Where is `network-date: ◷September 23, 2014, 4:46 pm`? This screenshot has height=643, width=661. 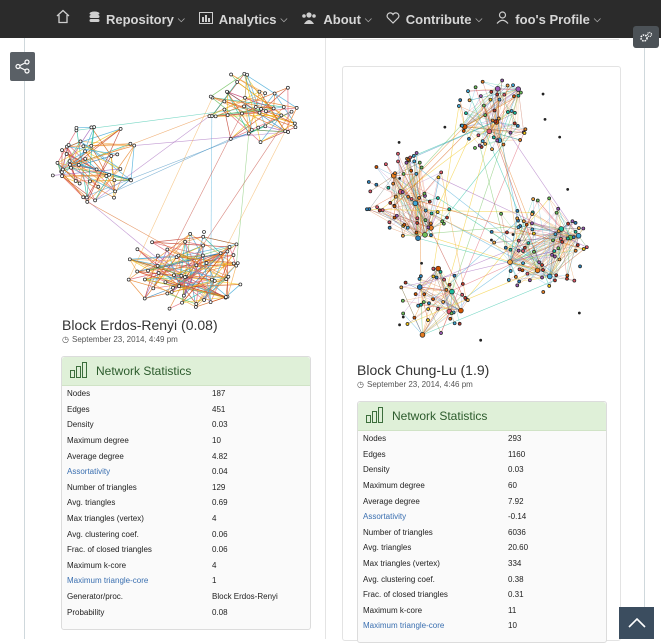
network-date: ◷September 23, 2014, 4:46 pm is located at coordinates (415, 384).